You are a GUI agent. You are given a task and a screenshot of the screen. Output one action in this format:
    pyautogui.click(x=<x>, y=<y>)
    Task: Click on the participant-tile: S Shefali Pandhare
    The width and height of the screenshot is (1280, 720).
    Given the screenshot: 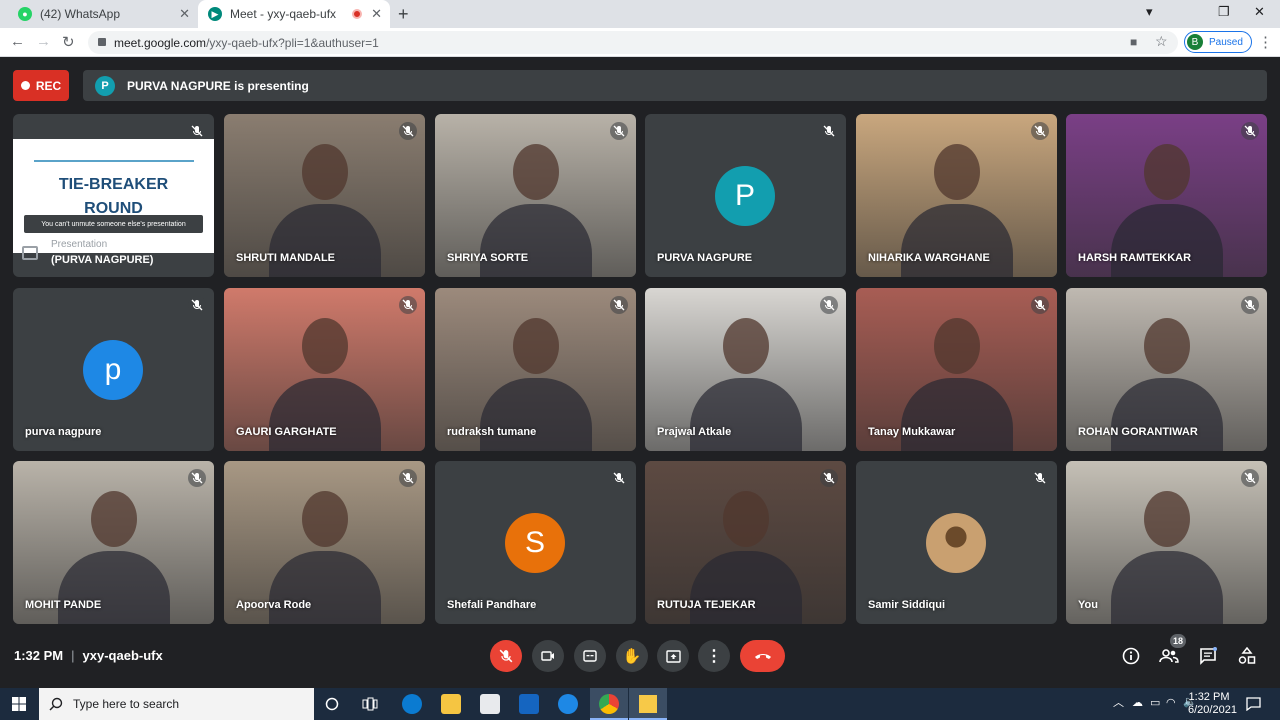 What is the action you would take?
    pyautogui.click(x=535, y=542)
    